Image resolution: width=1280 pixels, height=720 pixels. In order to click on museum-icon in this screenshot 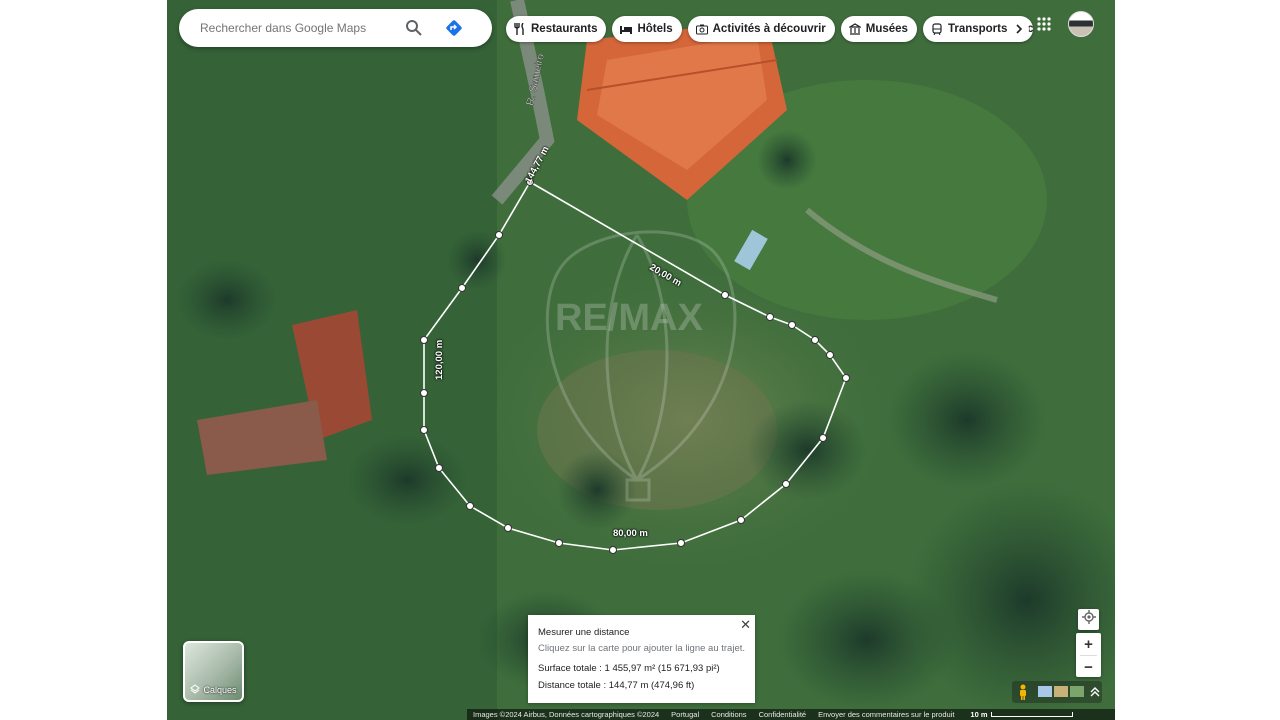, I will do `click(854, 29)`.